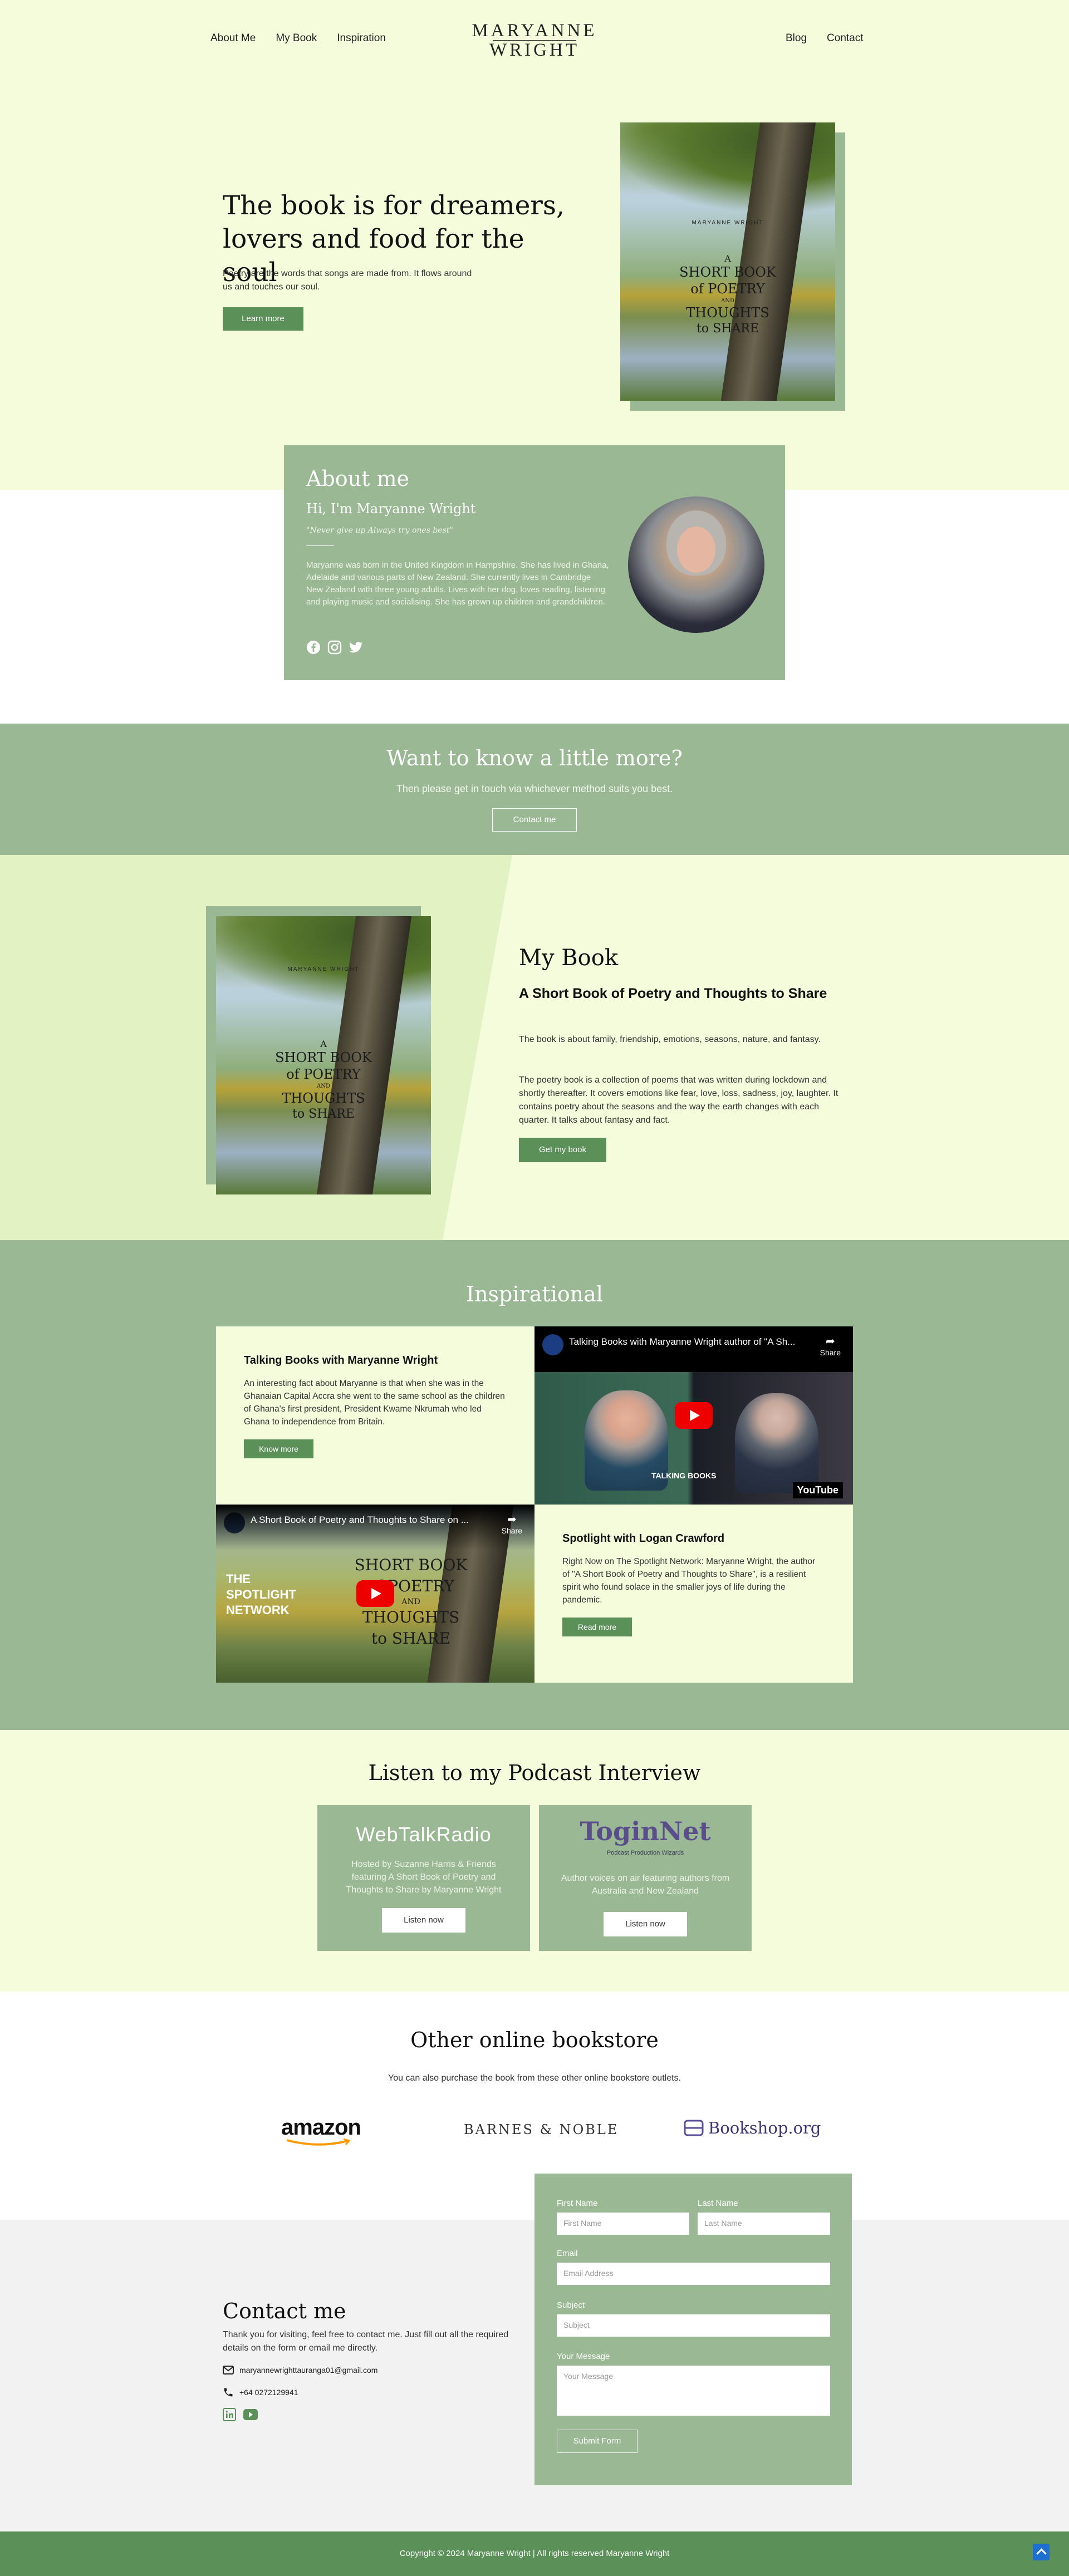 The width and height of the screenshot is (1069, 2576). Describe the element at coordinates (356, 647) in the screenshot. I see `twitter-icon` at that location.